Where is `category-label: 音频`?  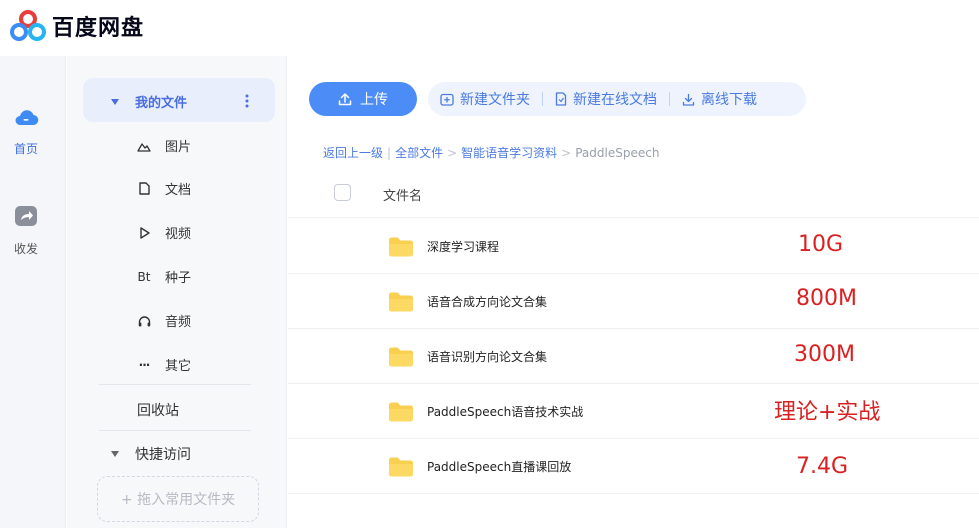 category-label: 音频 is located at coordinates (178, 322).